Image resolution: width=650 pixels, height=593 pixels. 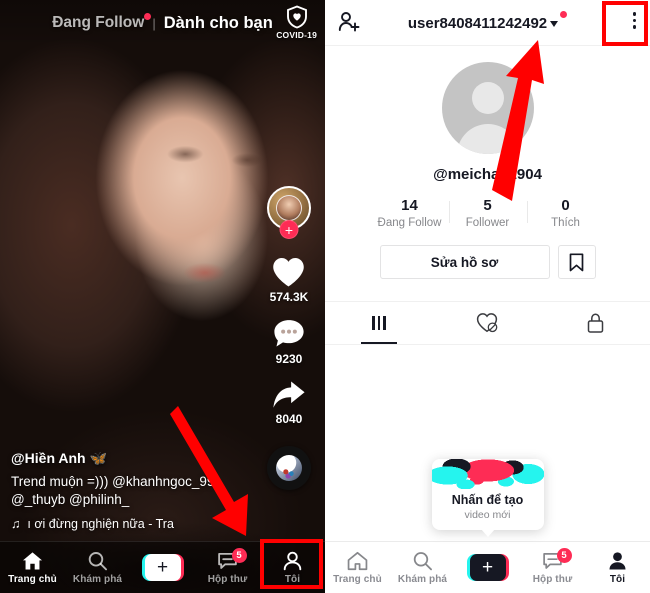 What do you see at coordinates (289, 297) in the screenshot?
I see `like-count: 574.3K` at bounding box center [289, 297].